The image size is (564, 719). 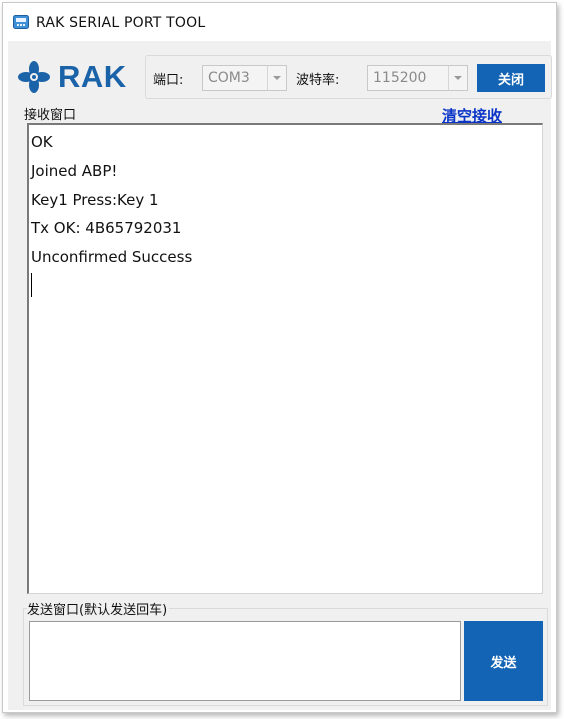 I want to click on port-select-value: COM3, so click(x=229, y=78).